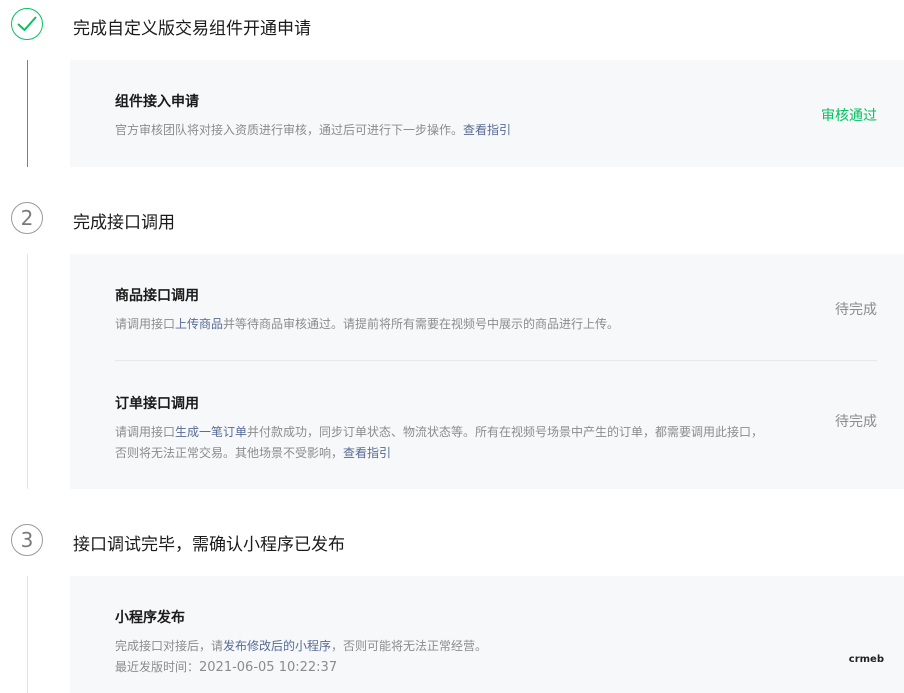 The width and height of the screenshot is (904, 693). Describe the element at coordinates (27, 113) in the screenshot. I see `step-1-connector` at that location.